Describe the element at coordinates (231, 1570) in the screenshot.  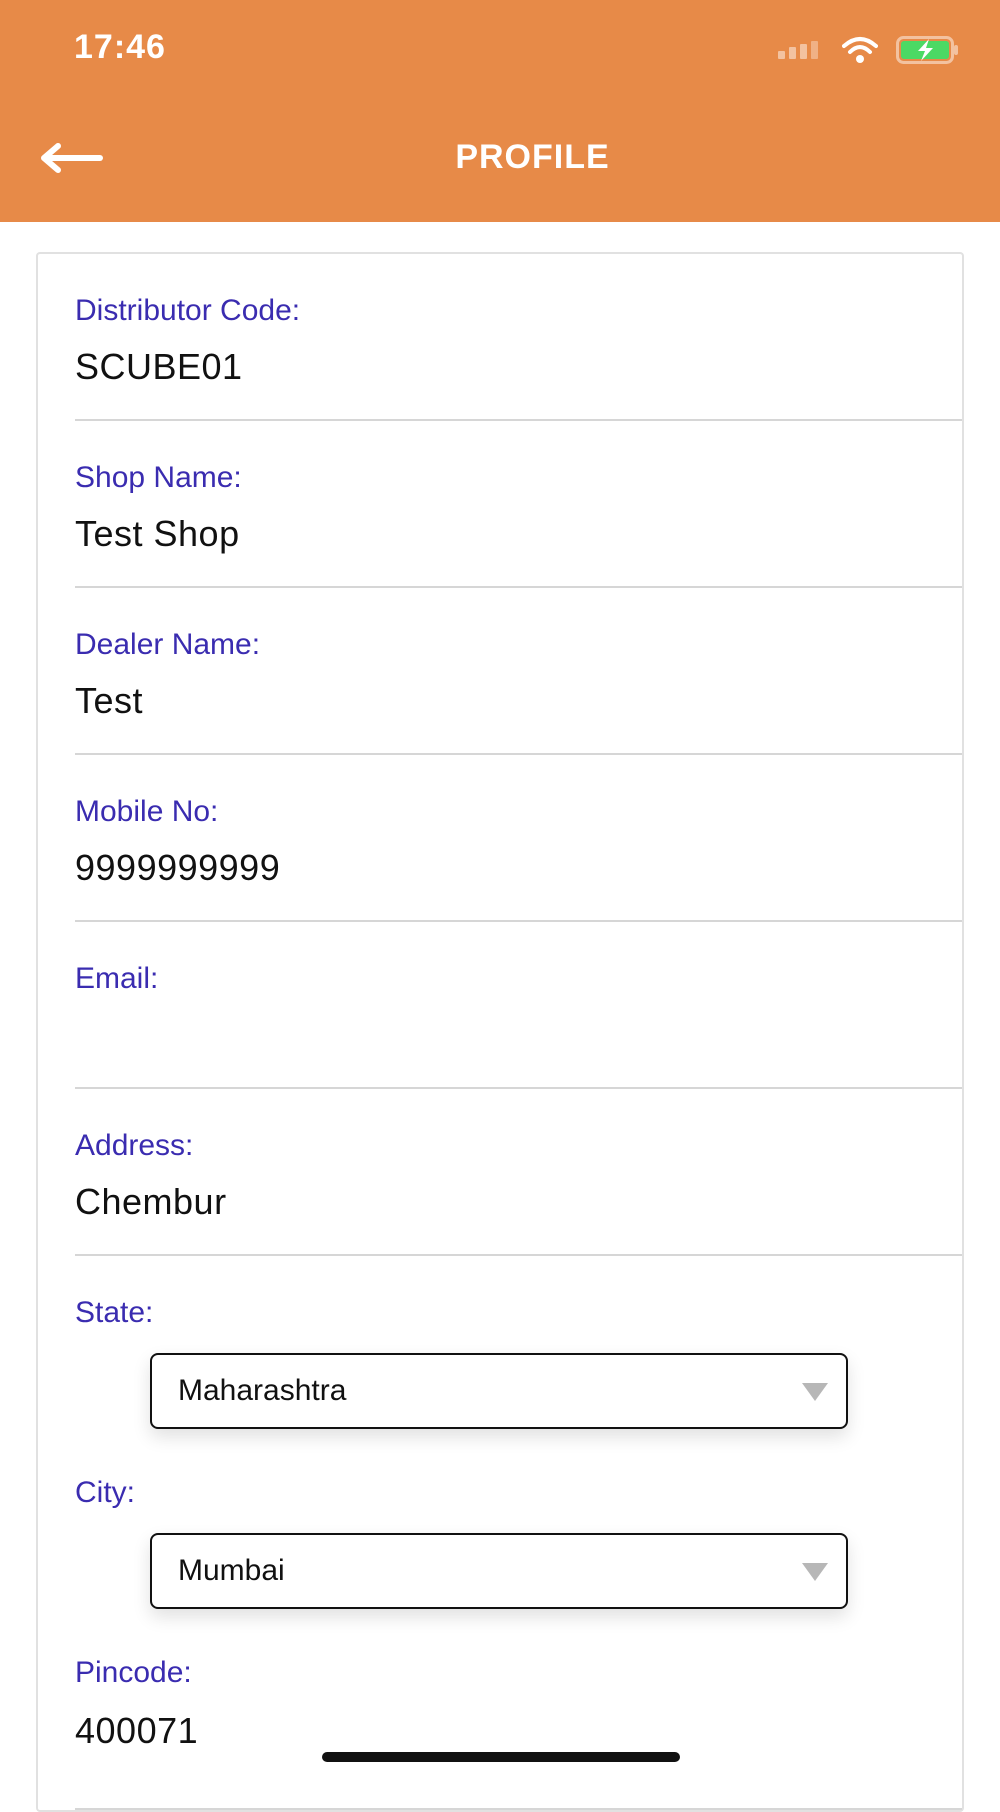
I see `city-selected-value: Mumbai` at that location.